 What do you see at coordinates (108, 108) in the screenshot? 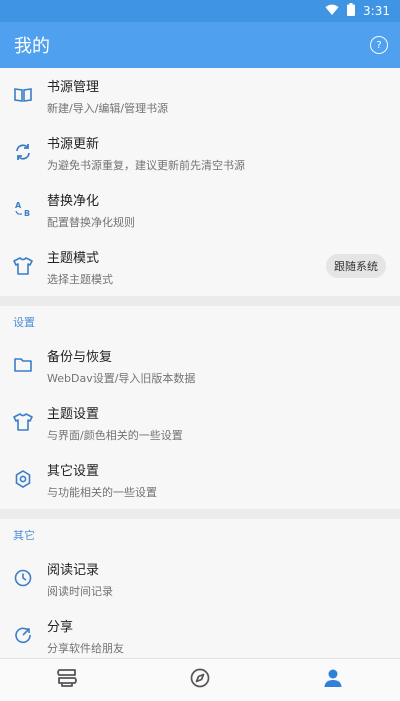
I see `menu-item-desc: 新建/导入/编辑/管理书源` at bounding box center [108, 108].